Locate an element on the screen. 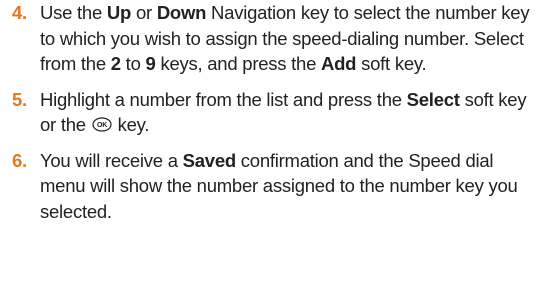 Image resolution: width=540 pixels, height=300 pixels. ok-key-icon: OK is located at coordinates (102, 124).